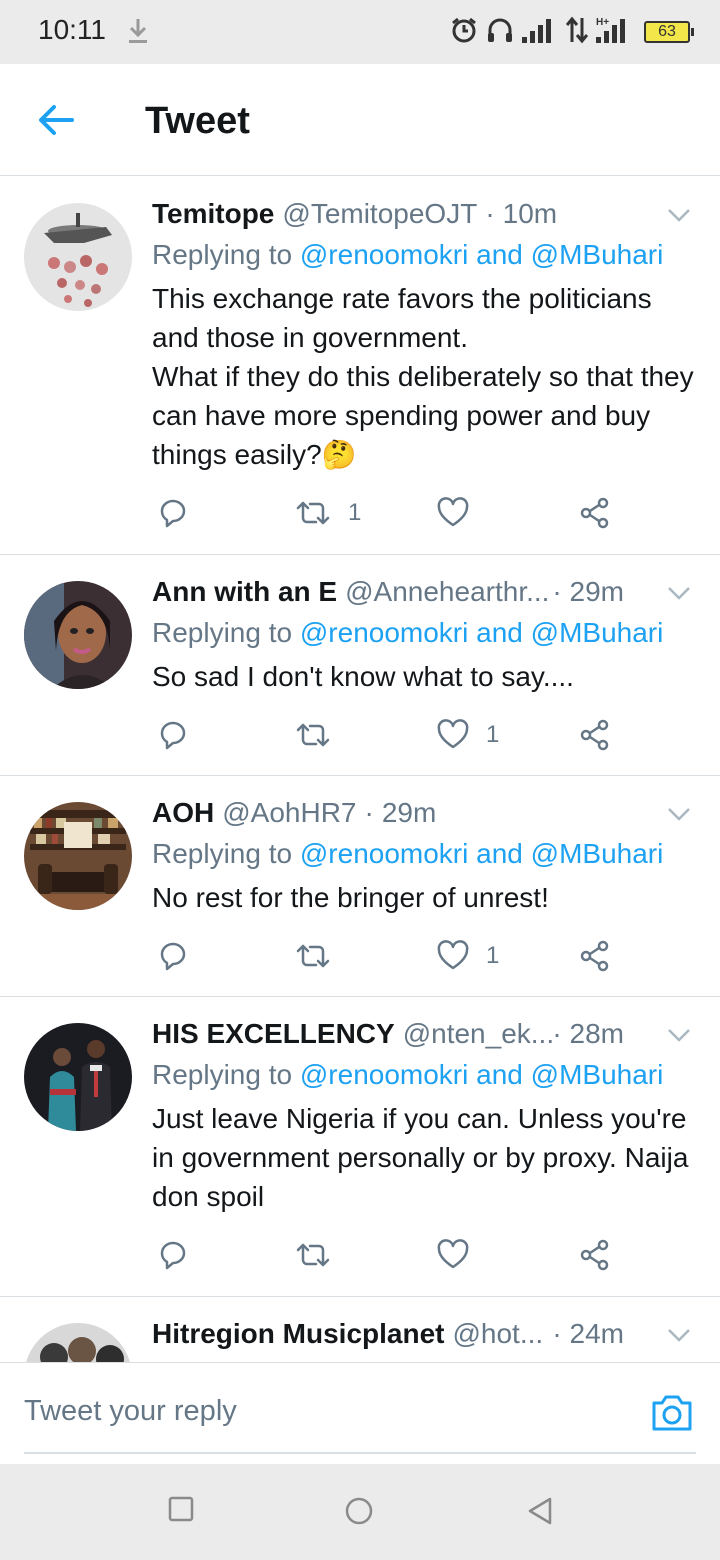 The height and width of the screenshot is (1560, 720). I want to click on svg-text: H+, so click(602, 22).